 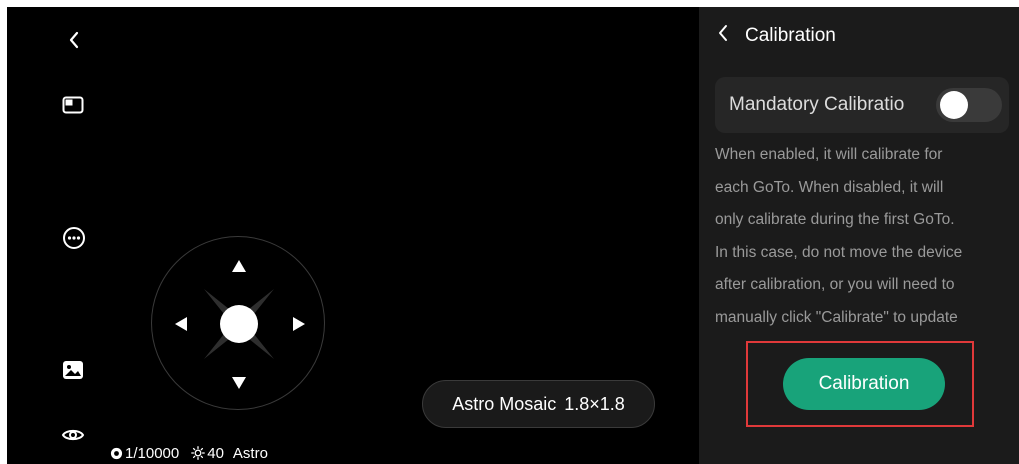 I want to click on joystick-knob, so click(x=239, y=324).